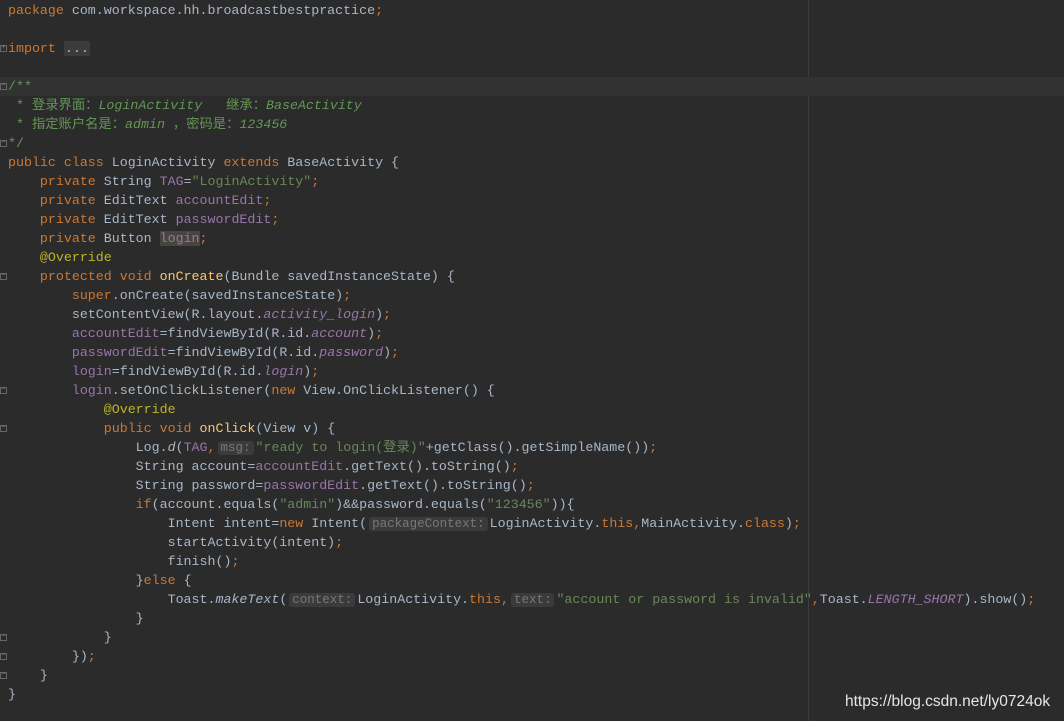 The width and height of the screenshot is (1064, 721). Describe the element at coordinates (167, 162) in the screenshot. I see `code-token: LoginActivity` at that location.